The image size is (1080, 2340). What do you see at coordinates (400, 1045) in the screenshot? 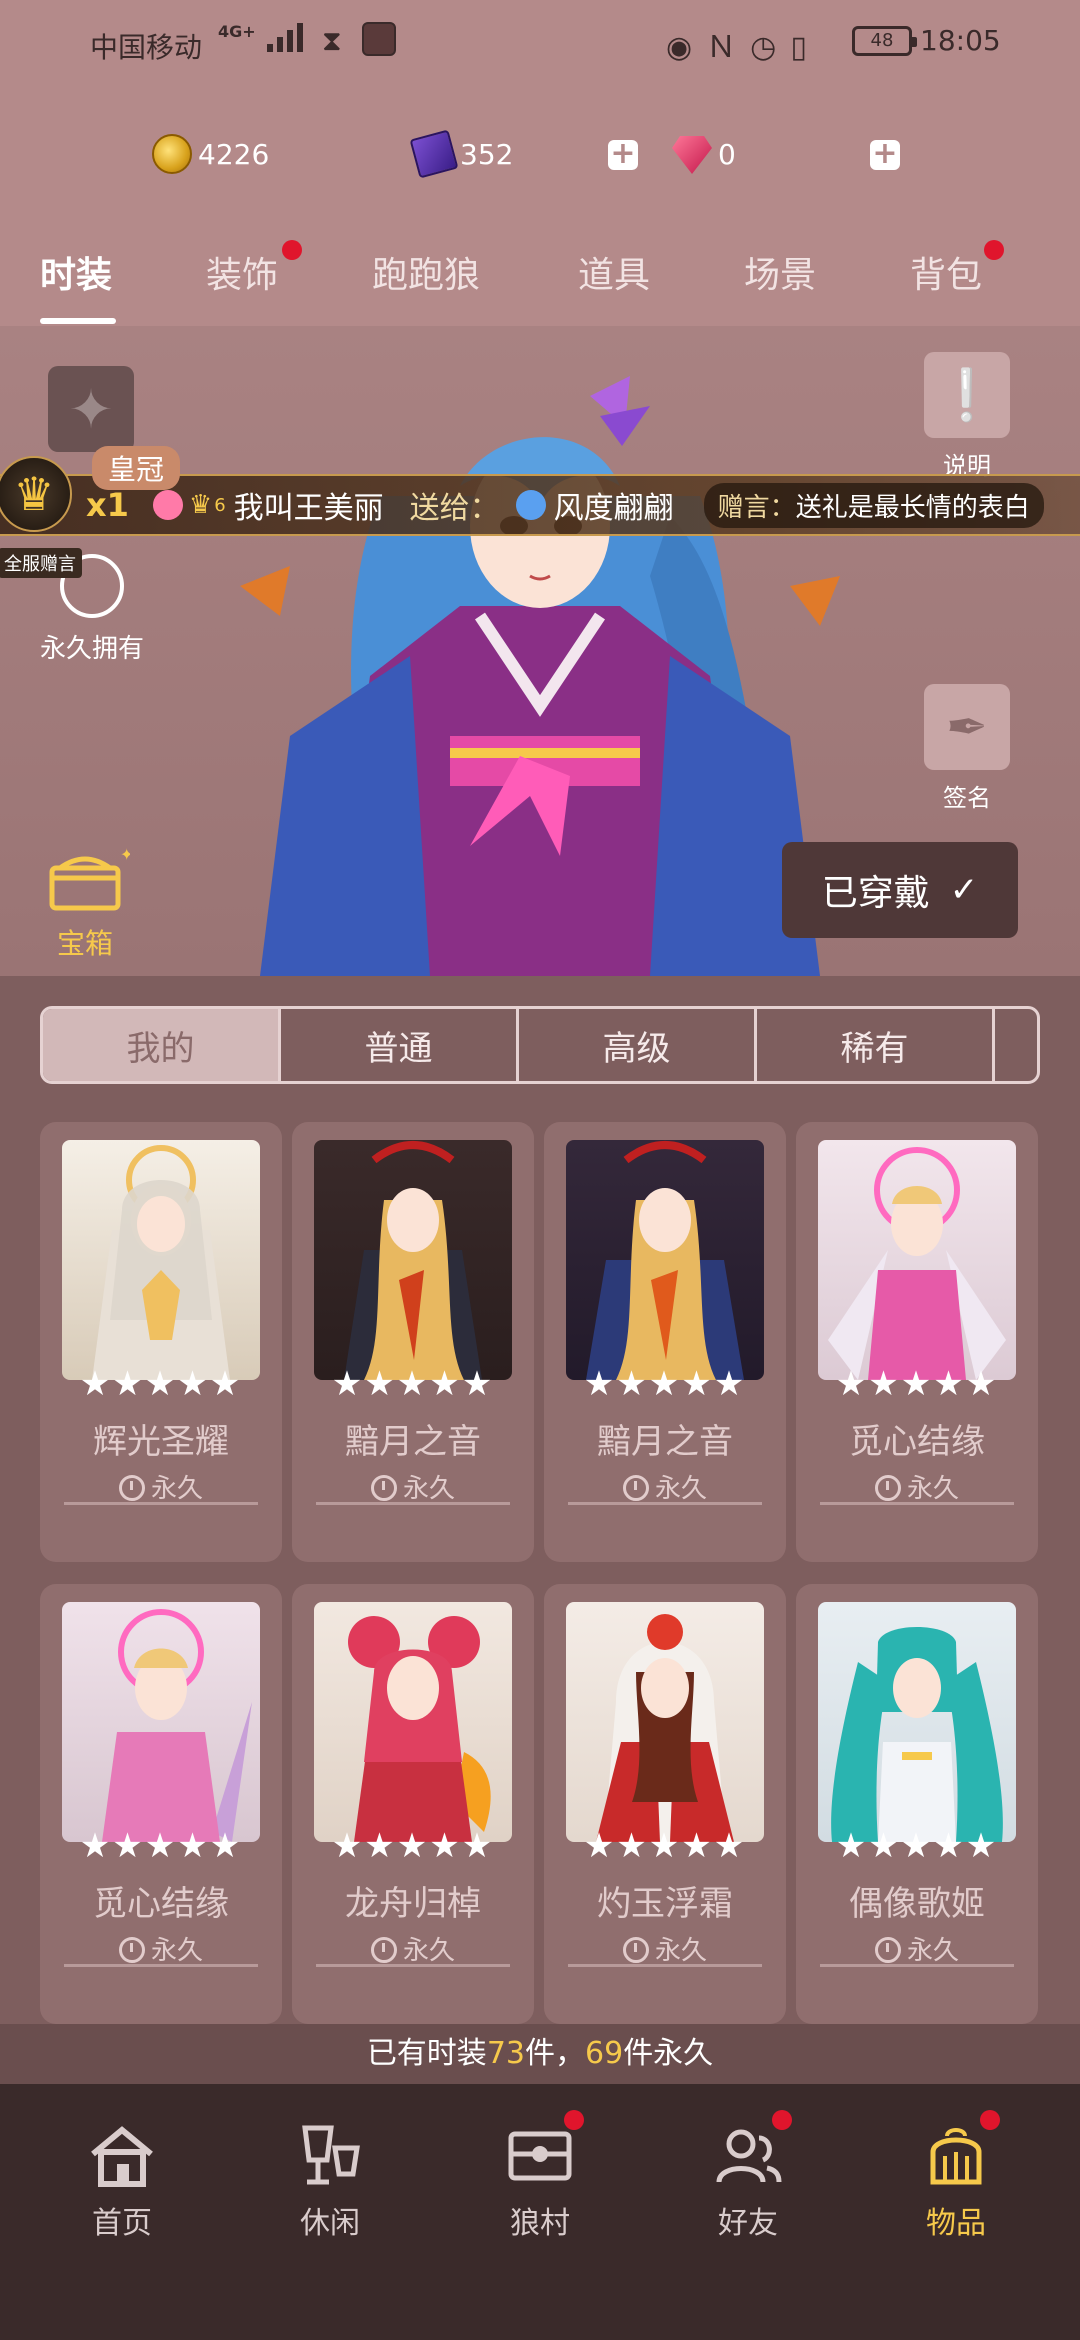
I see `rarity-tab-normal: 普通` at bounding box center [400, 1045].